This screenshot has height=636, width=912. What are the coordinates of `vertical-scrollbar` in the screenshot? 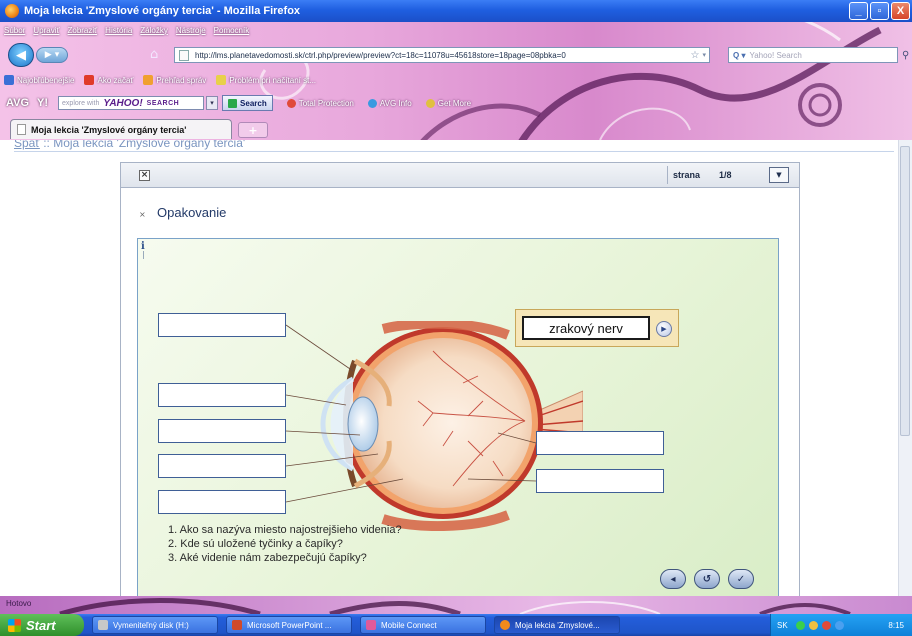 It's located at (905, 368).